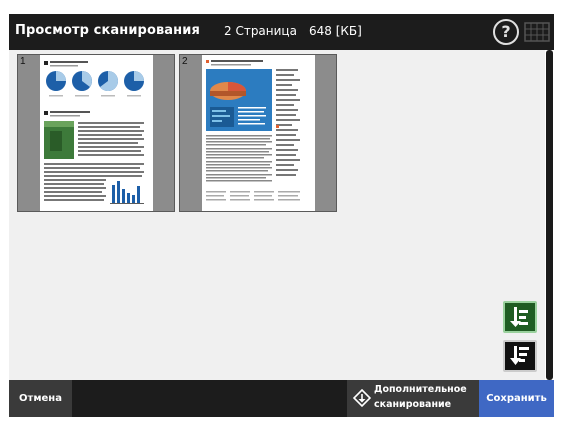 This screenshot has width=573, height=430. Describe the element at coordinates (537, 32) in the screenshot. I see `keyboard-icon` at that location.